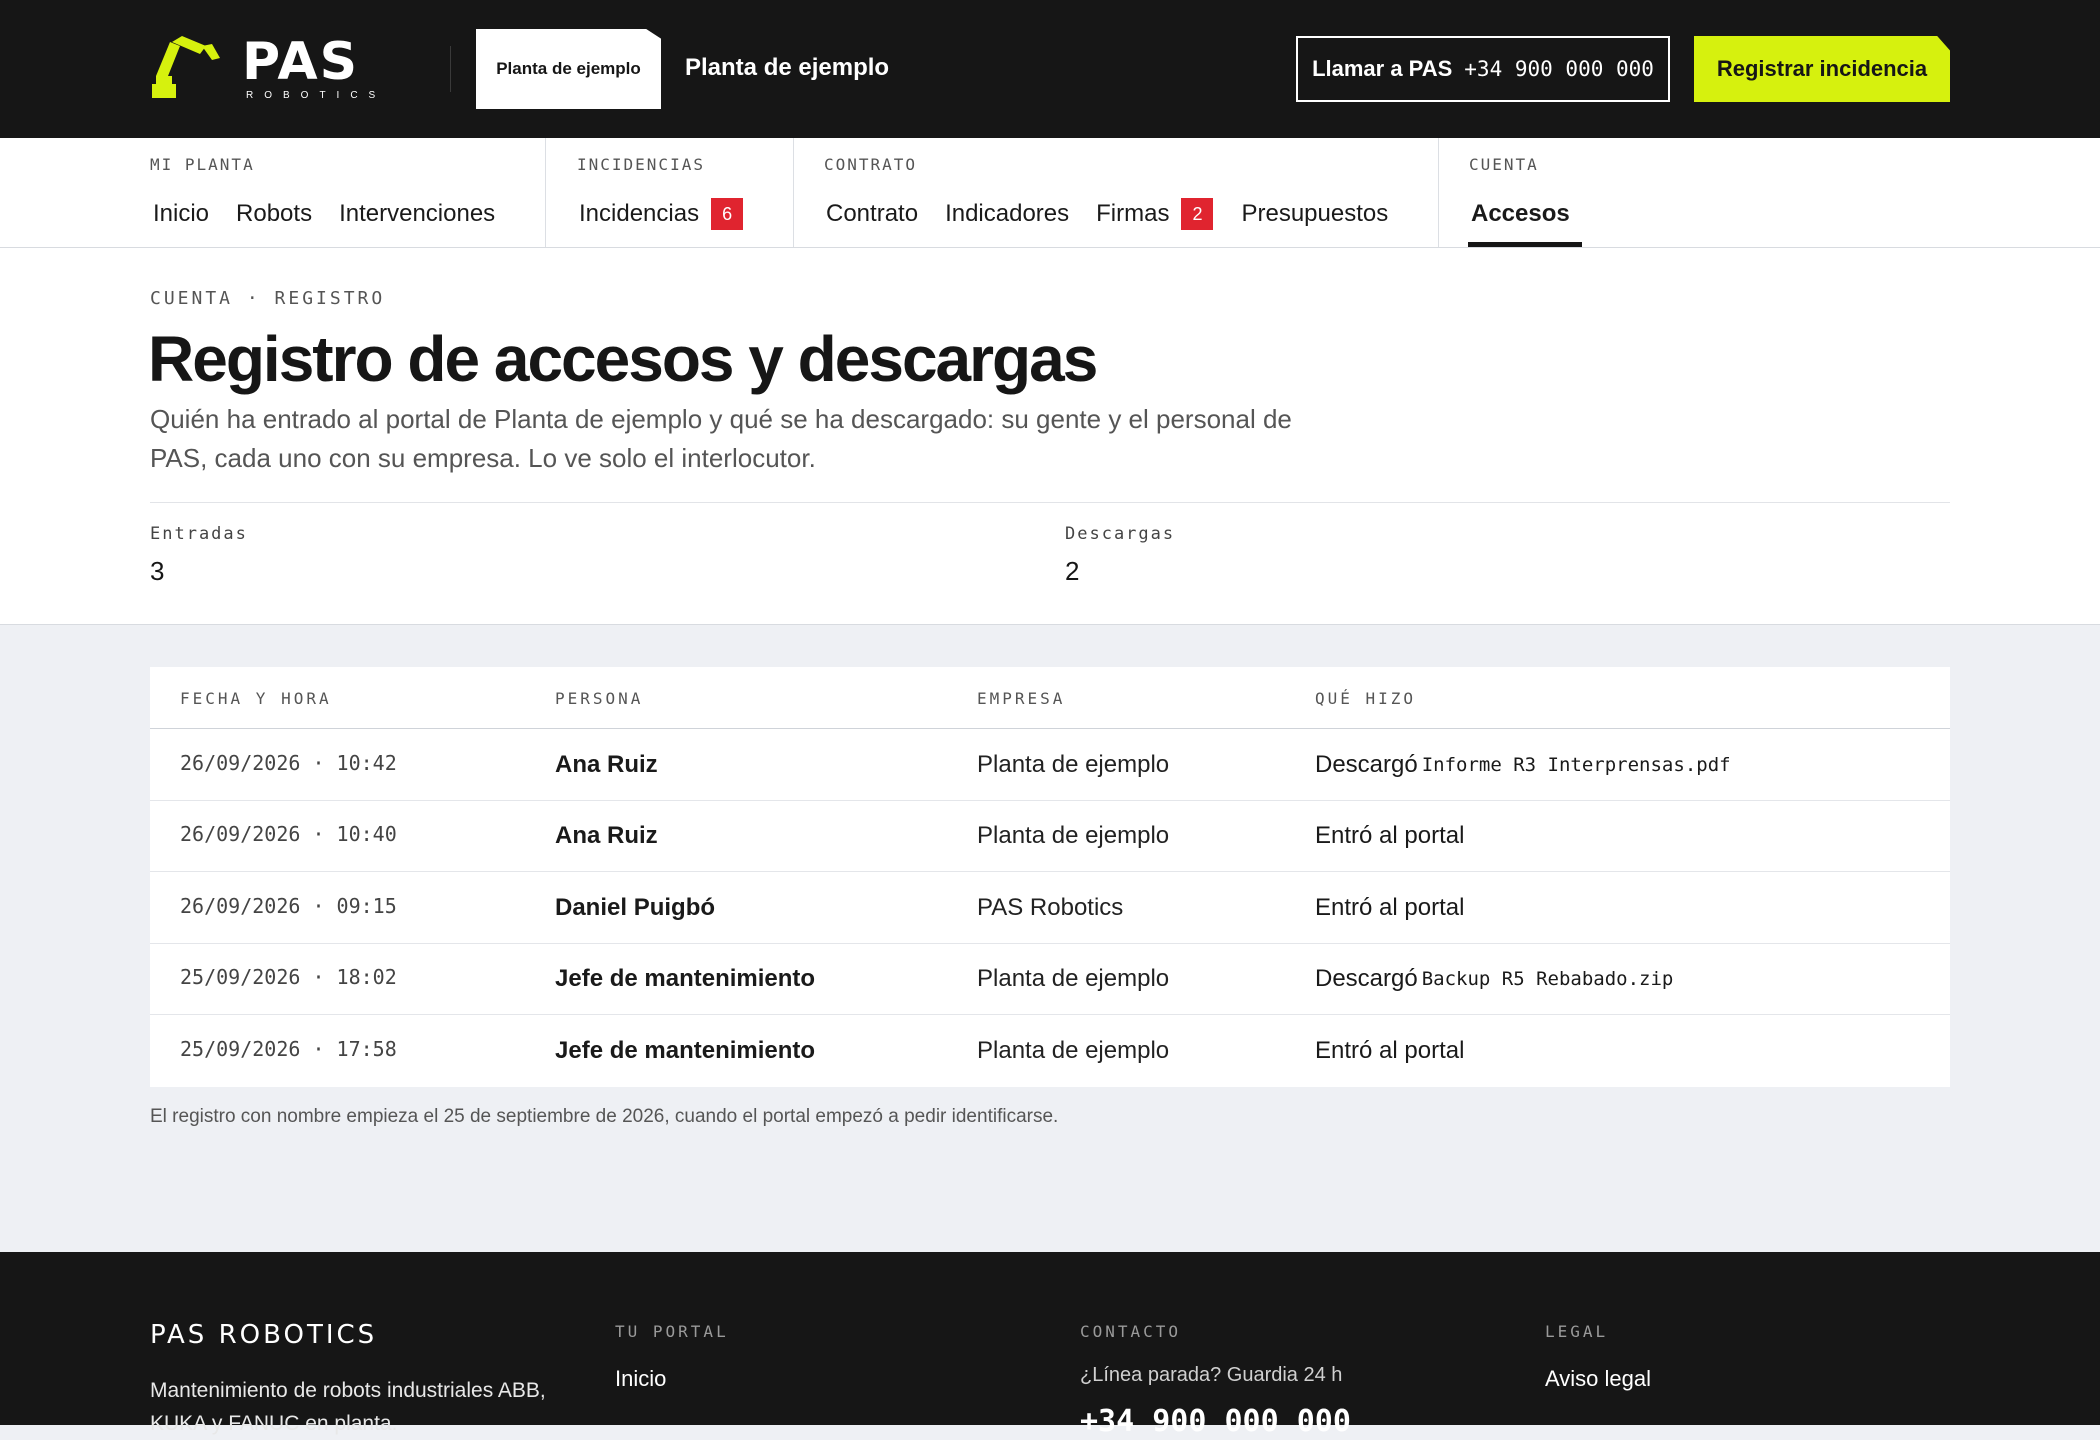 The width and height of the screenshot is (2100, 1440). I want to click on cell-company: PAS Robotics, so click(1050, 907).